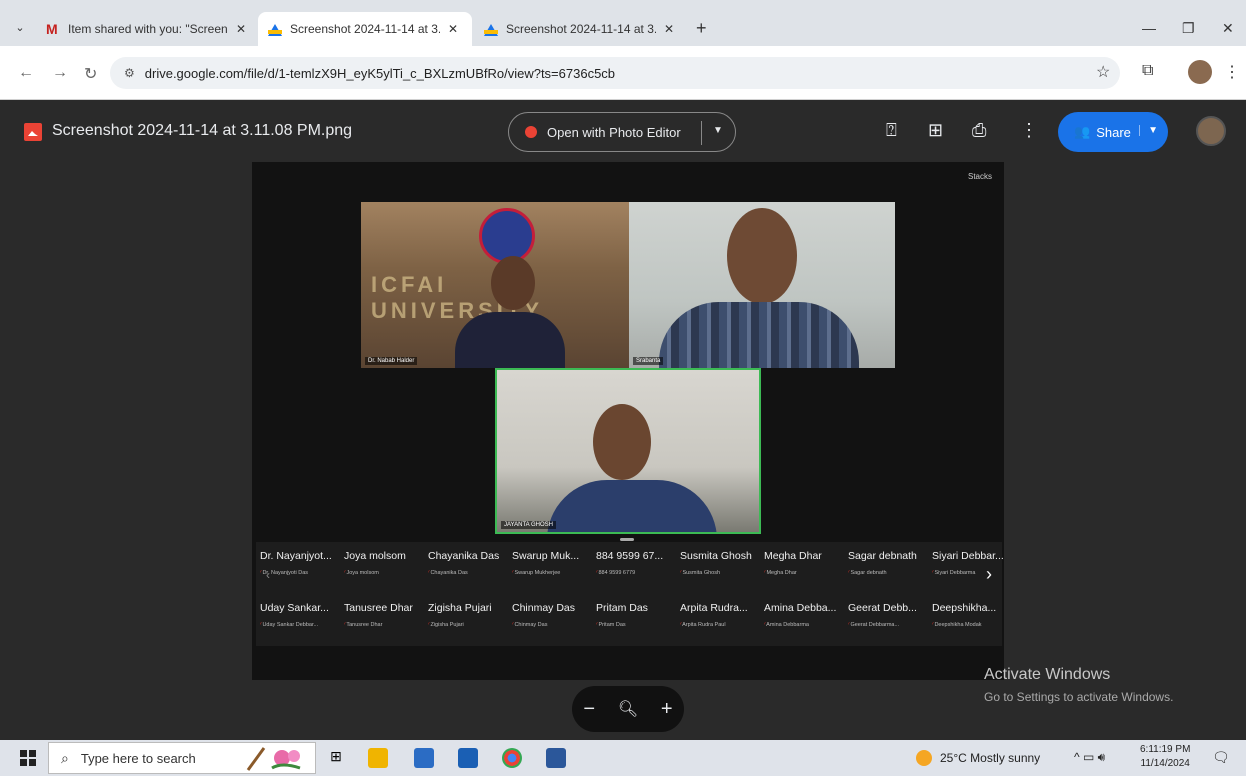  Describe the element at coordinates (1147, 71) in the screenshot. I see `extensions-icon: ⧉` at that location.